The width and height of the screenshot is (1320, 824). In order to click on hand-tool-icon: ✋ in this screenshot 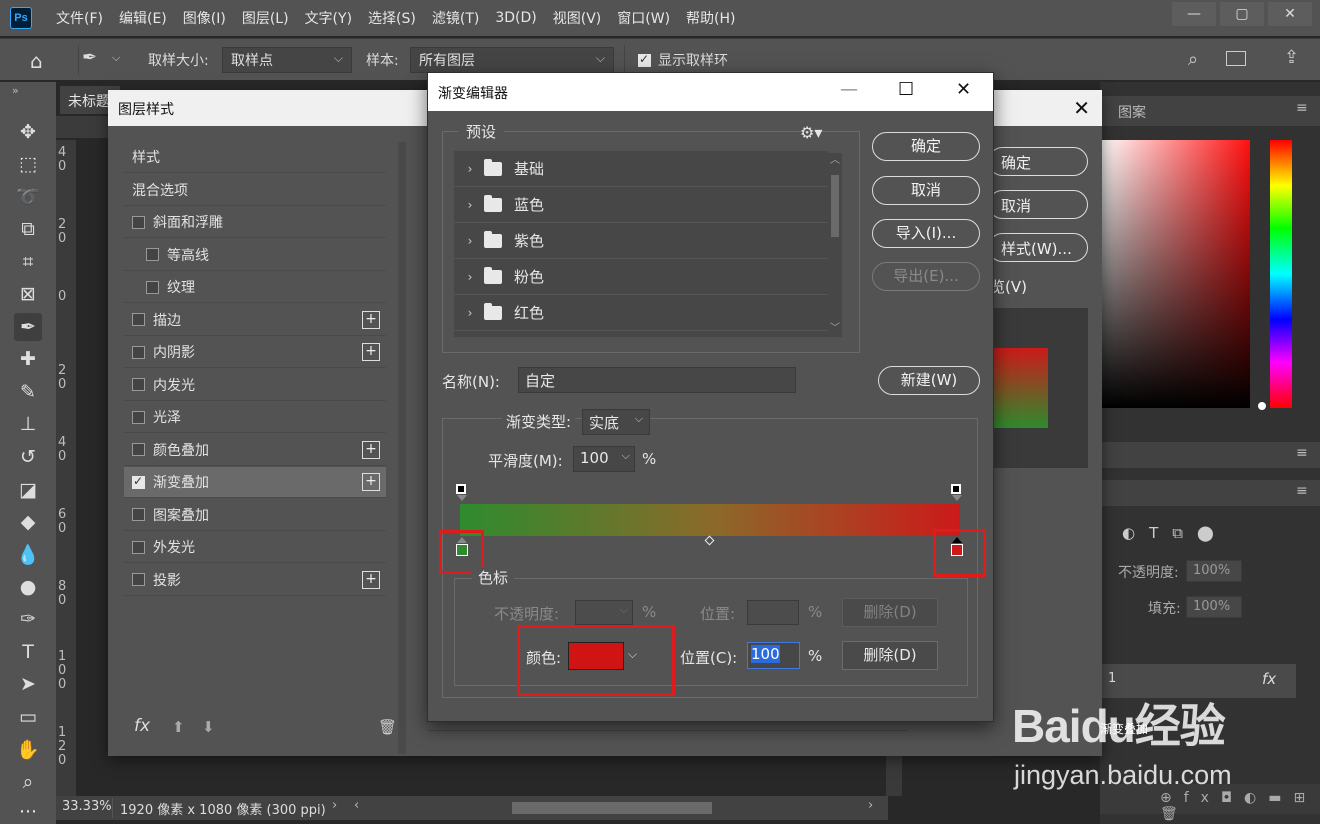, I will do `click(28, 749)`.